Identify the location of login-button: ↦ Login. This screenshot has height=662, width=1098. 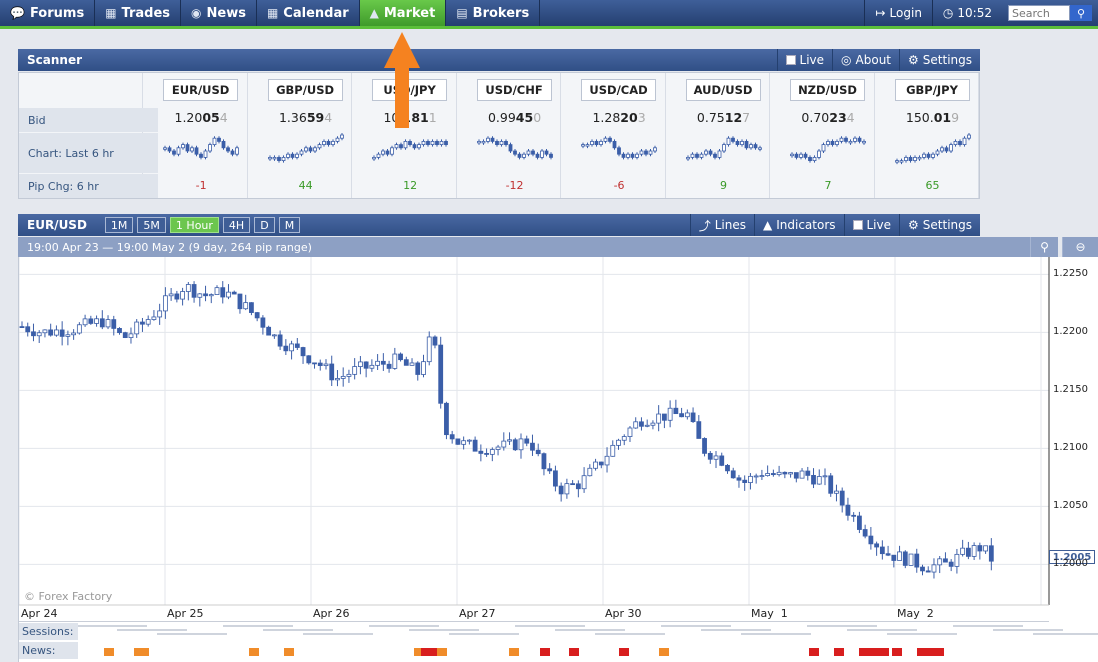
(897, 13).